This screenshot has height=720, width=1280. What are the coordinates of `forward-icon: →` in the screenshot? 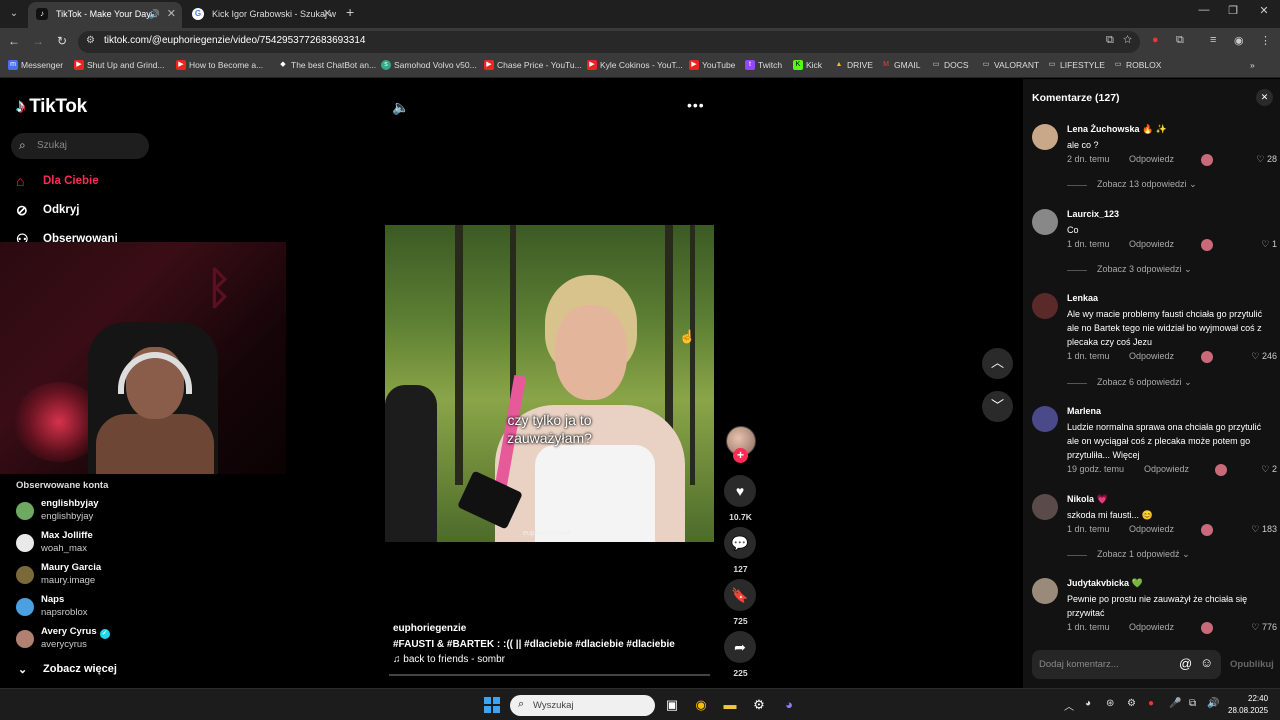 It's located at (38, 41).